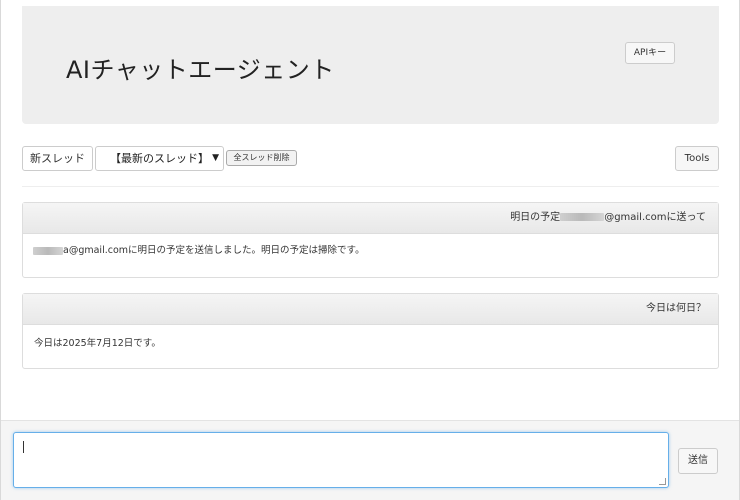  Describe the element at coordinates (698, 461) in the screenshot. I see `send-button: 送信` at that location.